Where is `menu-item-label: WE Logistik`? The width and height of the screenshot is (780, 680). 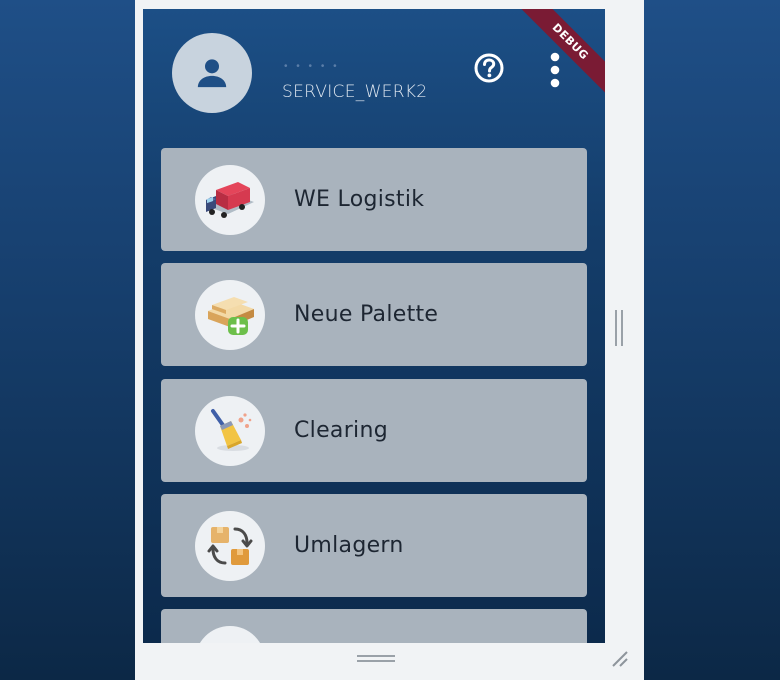 menu-item-label: WE Logistik is located at coordinates (359, 199).